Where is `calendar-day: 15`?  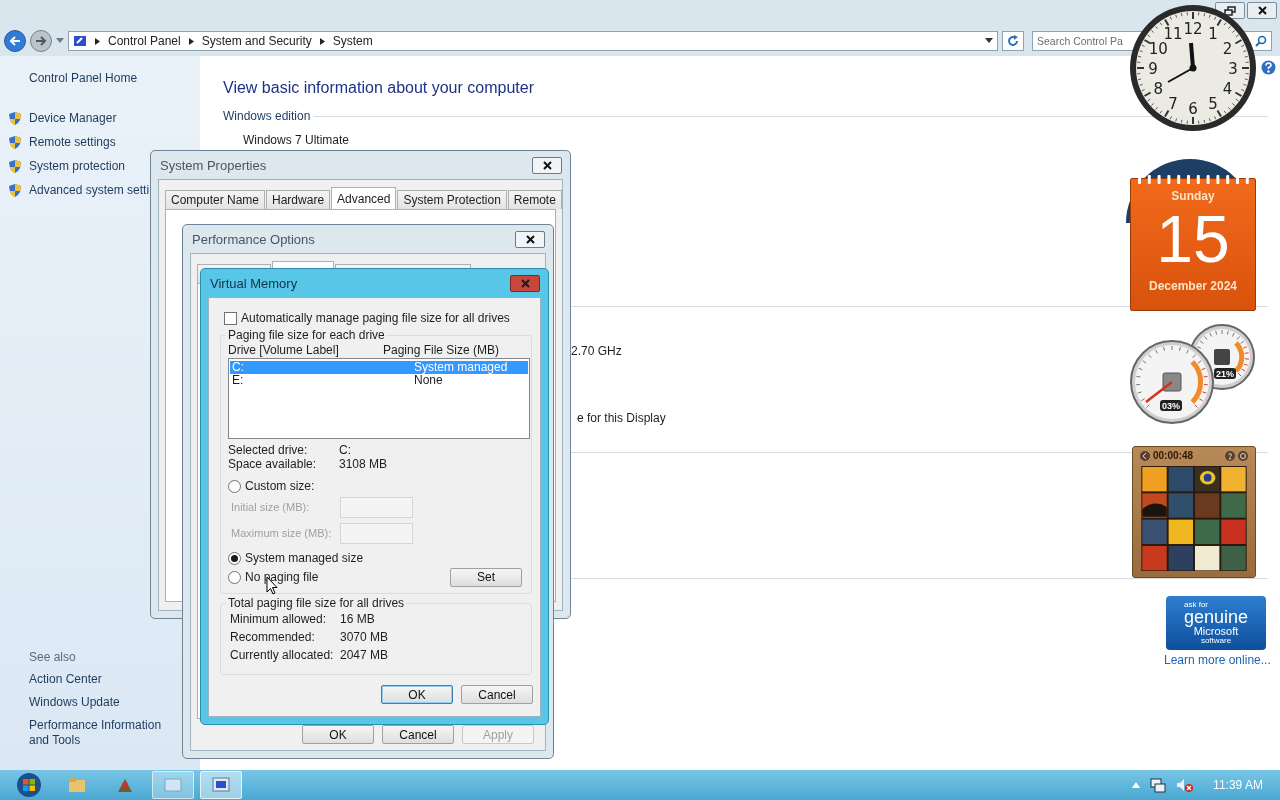
calendar-day: 15 is located at coordinates (1193, 239).